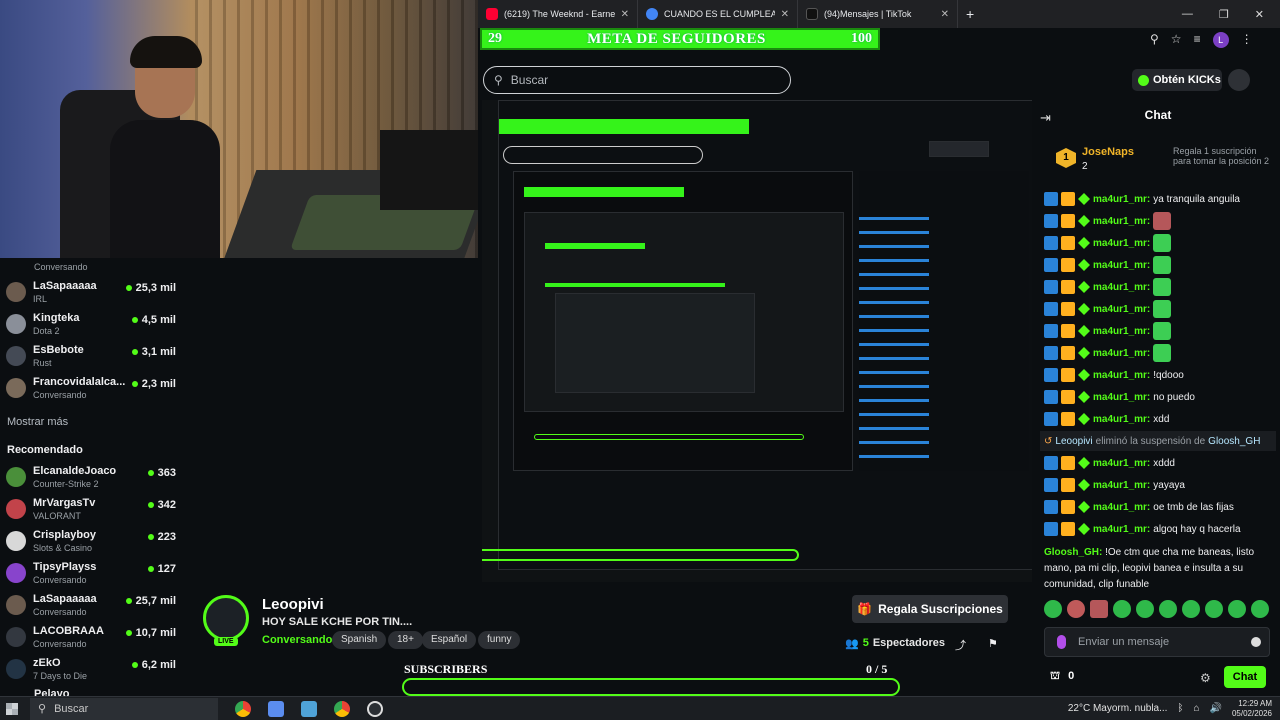 The width and height of the screenshot is (1280, 720). I want to click on channel-category: Slots & Casino, so click(63, 548).